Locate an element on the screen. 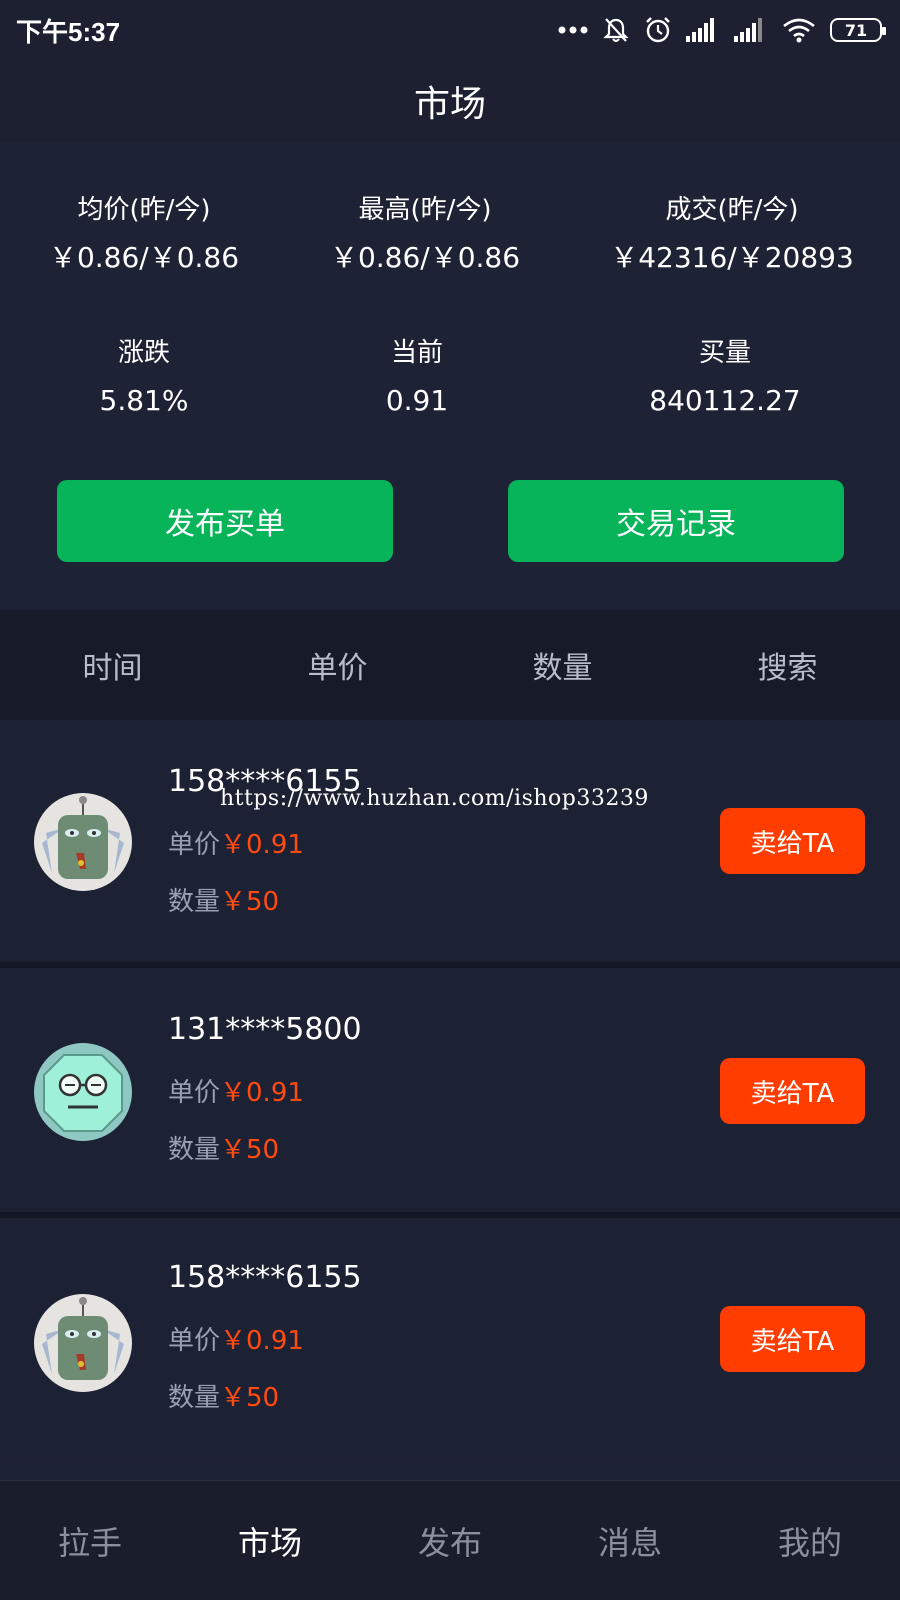 This screenshot has width=900, height=1600. watermark-text: https://www.huzhan.com/ishop33239 is located at coordinates (434, 798).